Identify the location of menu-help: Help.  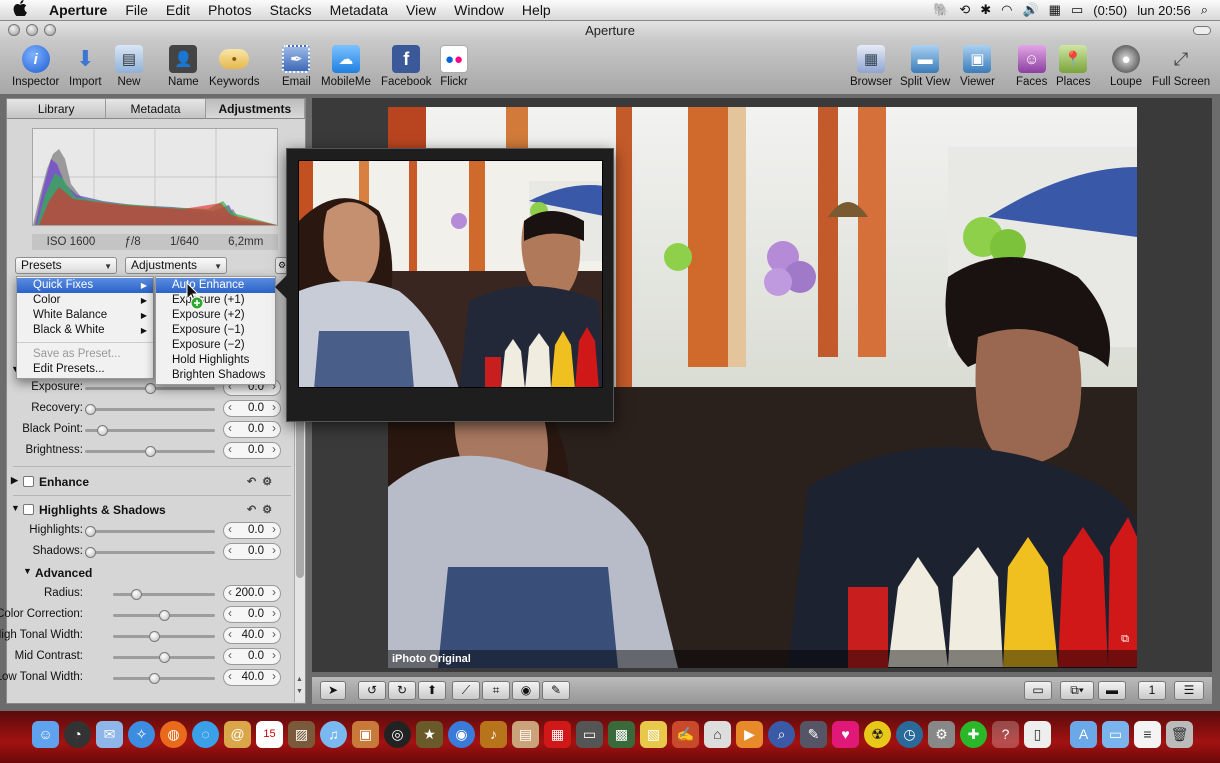
(536, 10).